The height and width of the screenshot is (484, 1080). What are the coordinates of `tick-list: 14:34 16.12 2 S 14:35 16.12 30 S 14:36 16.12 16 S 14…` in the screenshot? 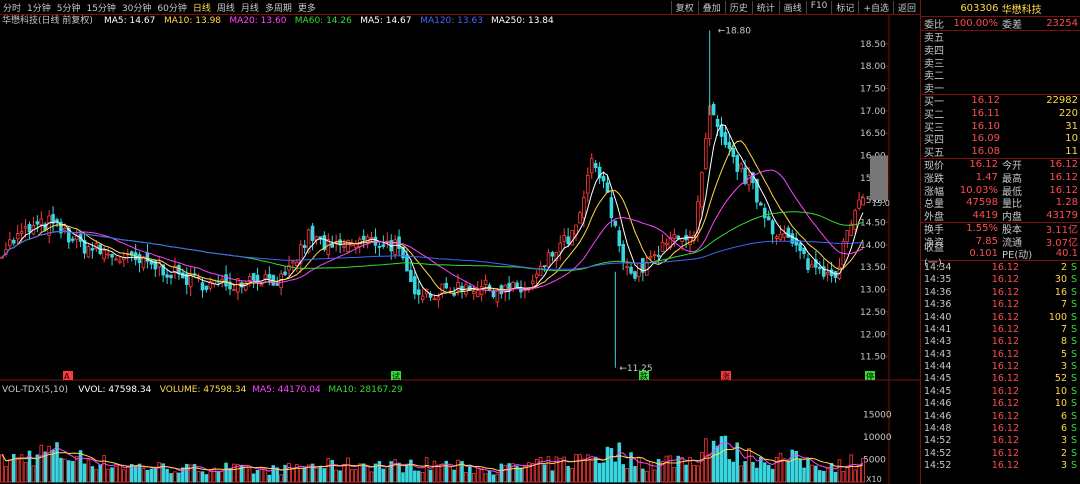 It's located at (1000, 366).